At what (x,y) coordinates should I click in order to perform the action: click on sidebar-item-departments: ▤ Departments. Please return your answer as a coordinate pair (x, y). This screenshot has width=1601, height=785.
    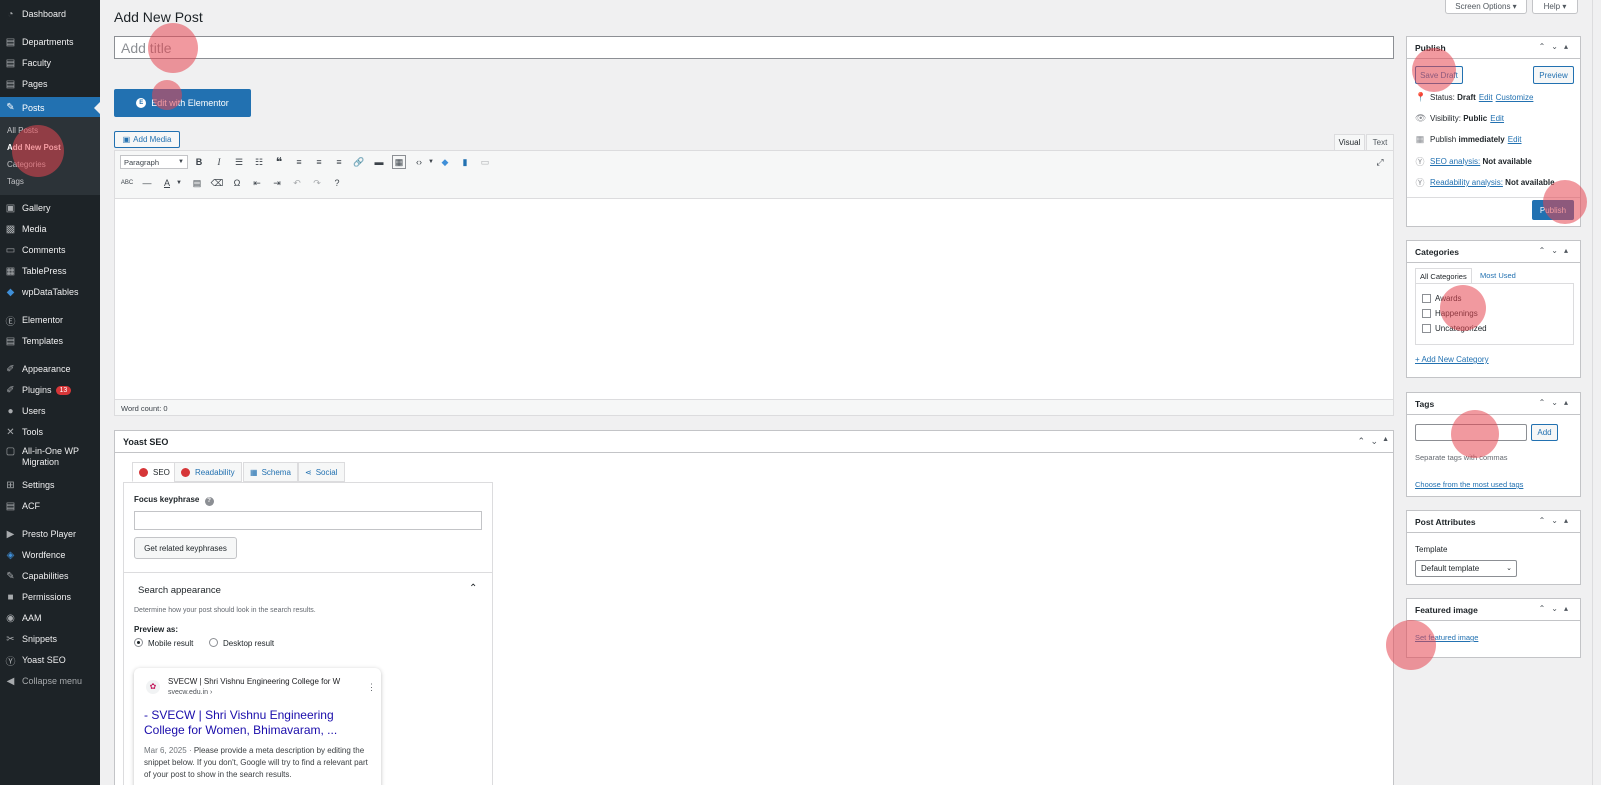
    Looking at the image, I should click on (50, 42).